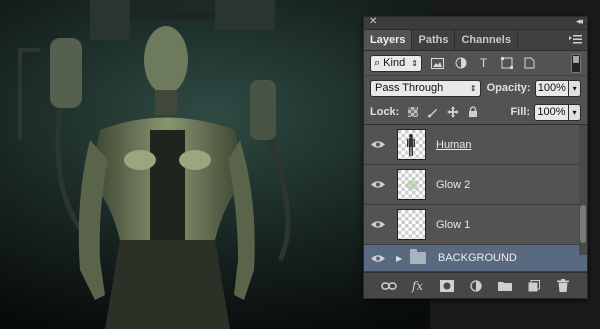 This screenshot has width=600, height=329. I want to click on layer-name: Human, so click(453, 145).